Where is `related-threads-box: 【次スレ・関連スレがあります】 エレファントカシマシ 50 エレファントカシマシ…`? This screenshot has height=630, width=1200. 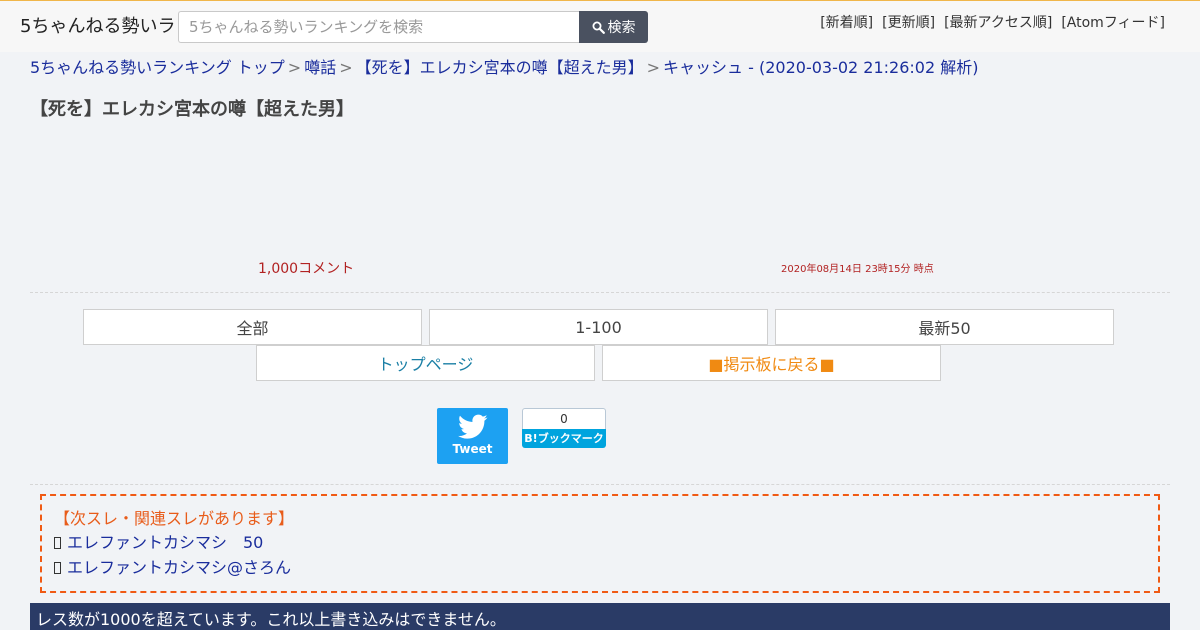
related-threads-box: 【次スレ・関連スレがあります】 エレファントカシマシ 50 エレファントカシマシ… is located at coordinates (600, 543).